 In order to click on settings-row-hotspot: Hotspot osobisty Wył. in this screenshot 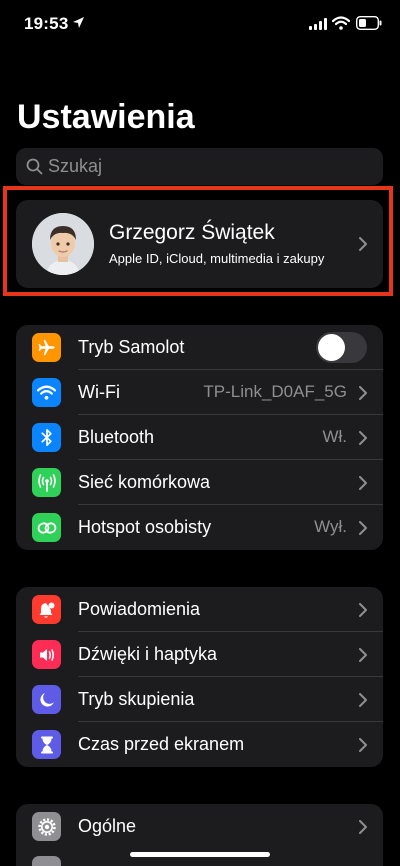, I will do `click(199, 527)`.